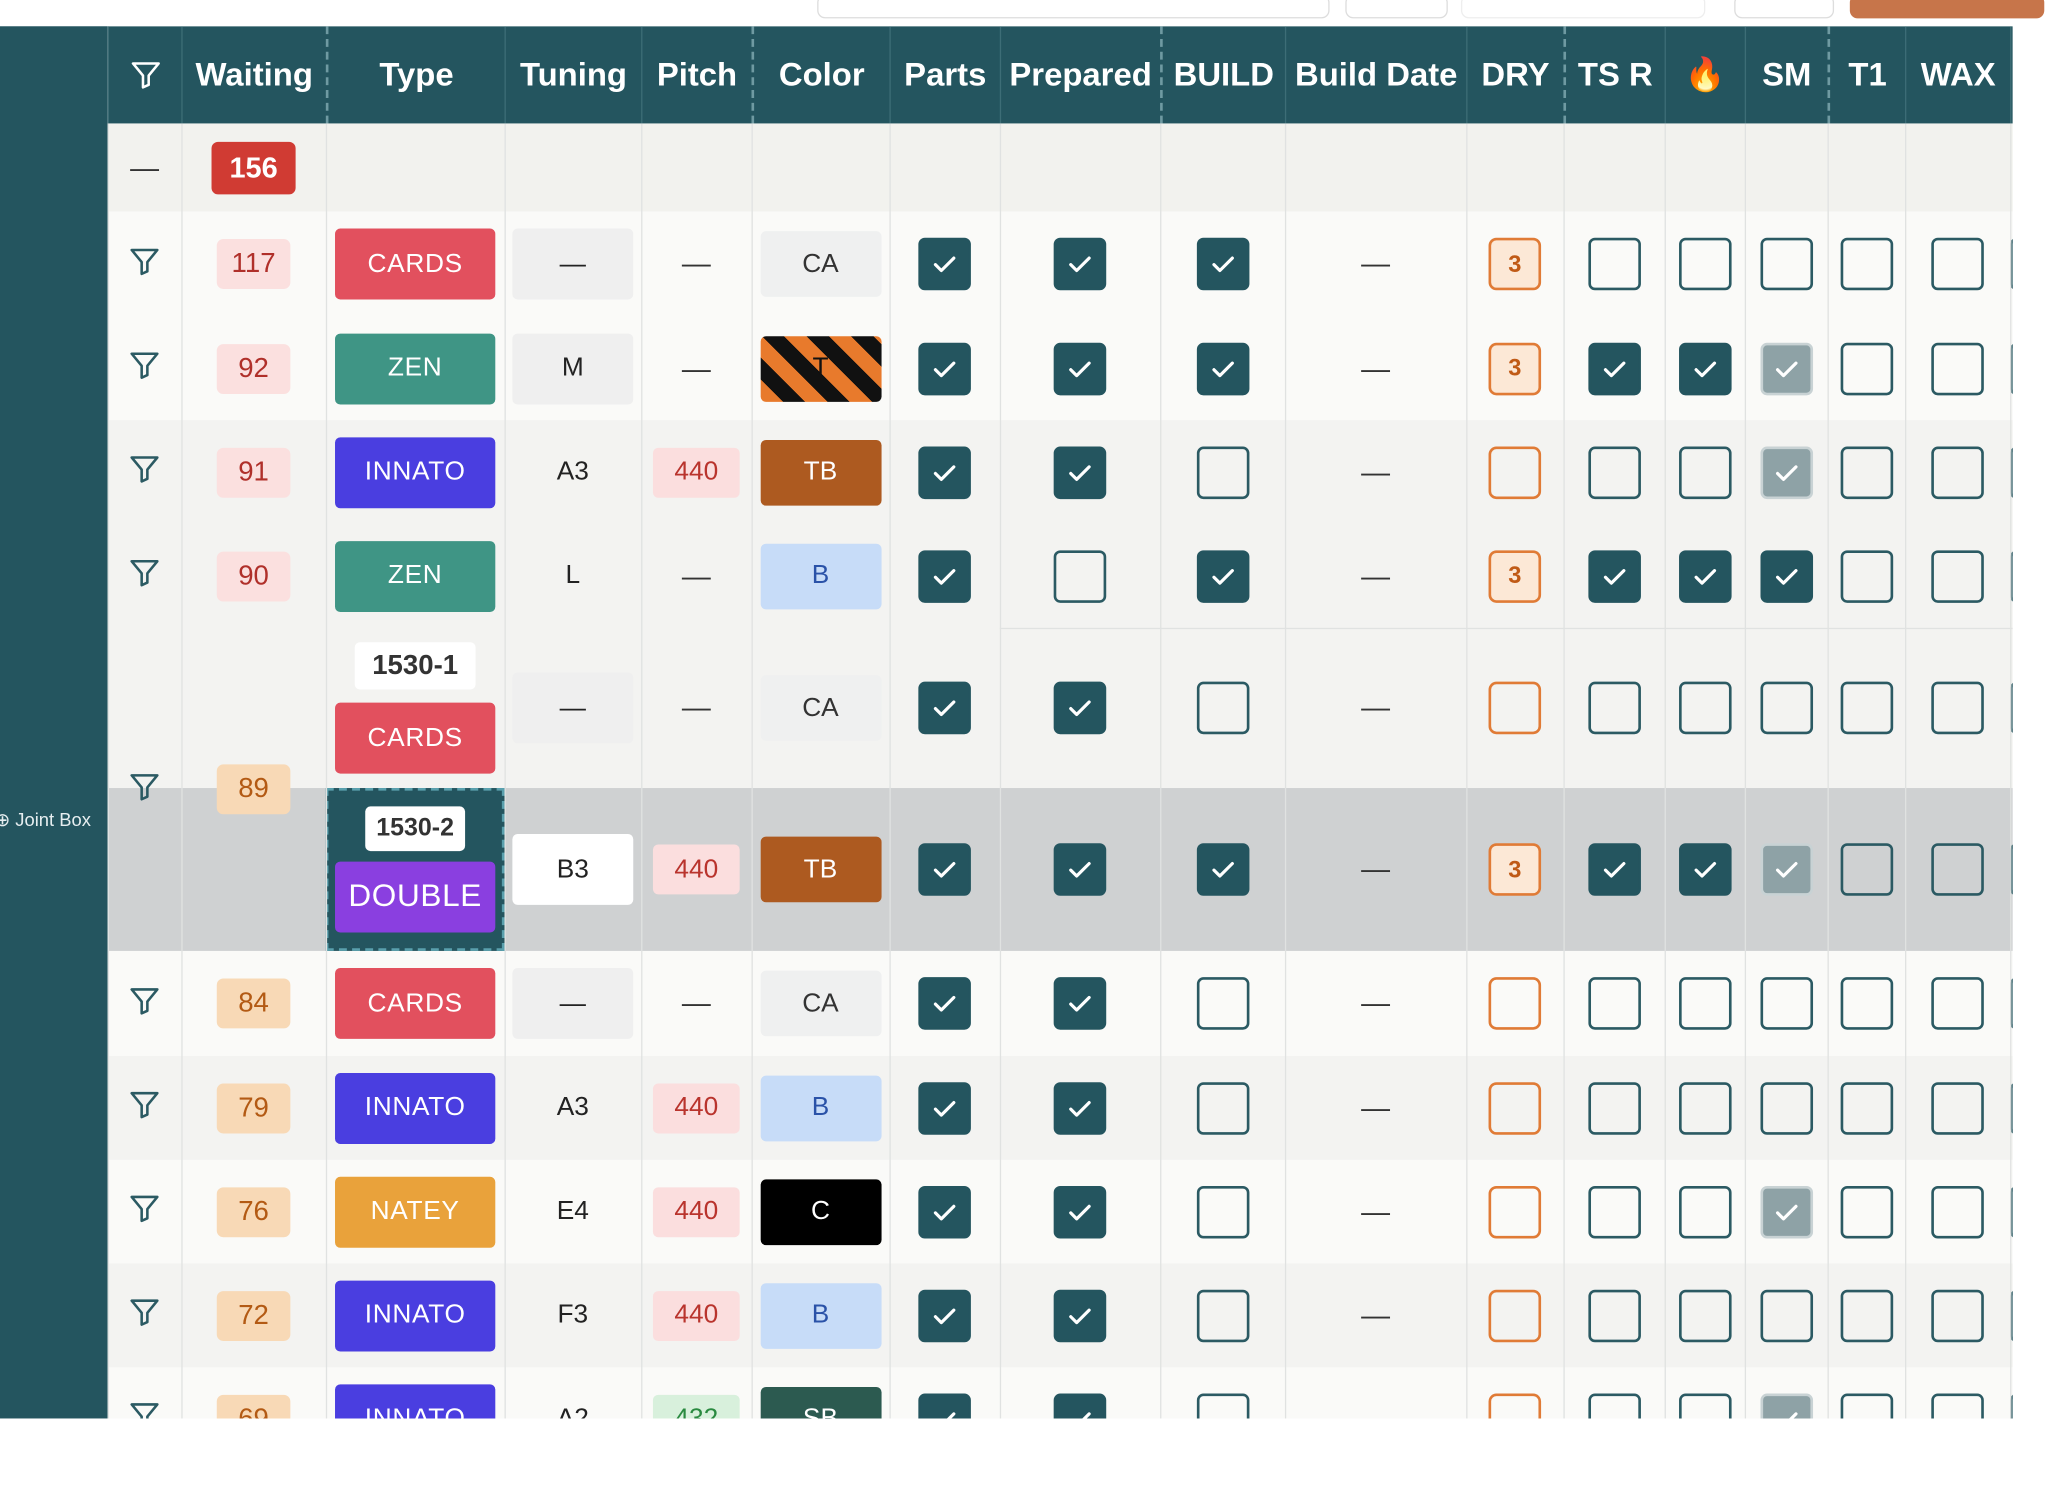  What do you see at coordinates (1866, 75) in the screenshot?
I see `column-header-t1: T1` at bounding box center [1866, 75].